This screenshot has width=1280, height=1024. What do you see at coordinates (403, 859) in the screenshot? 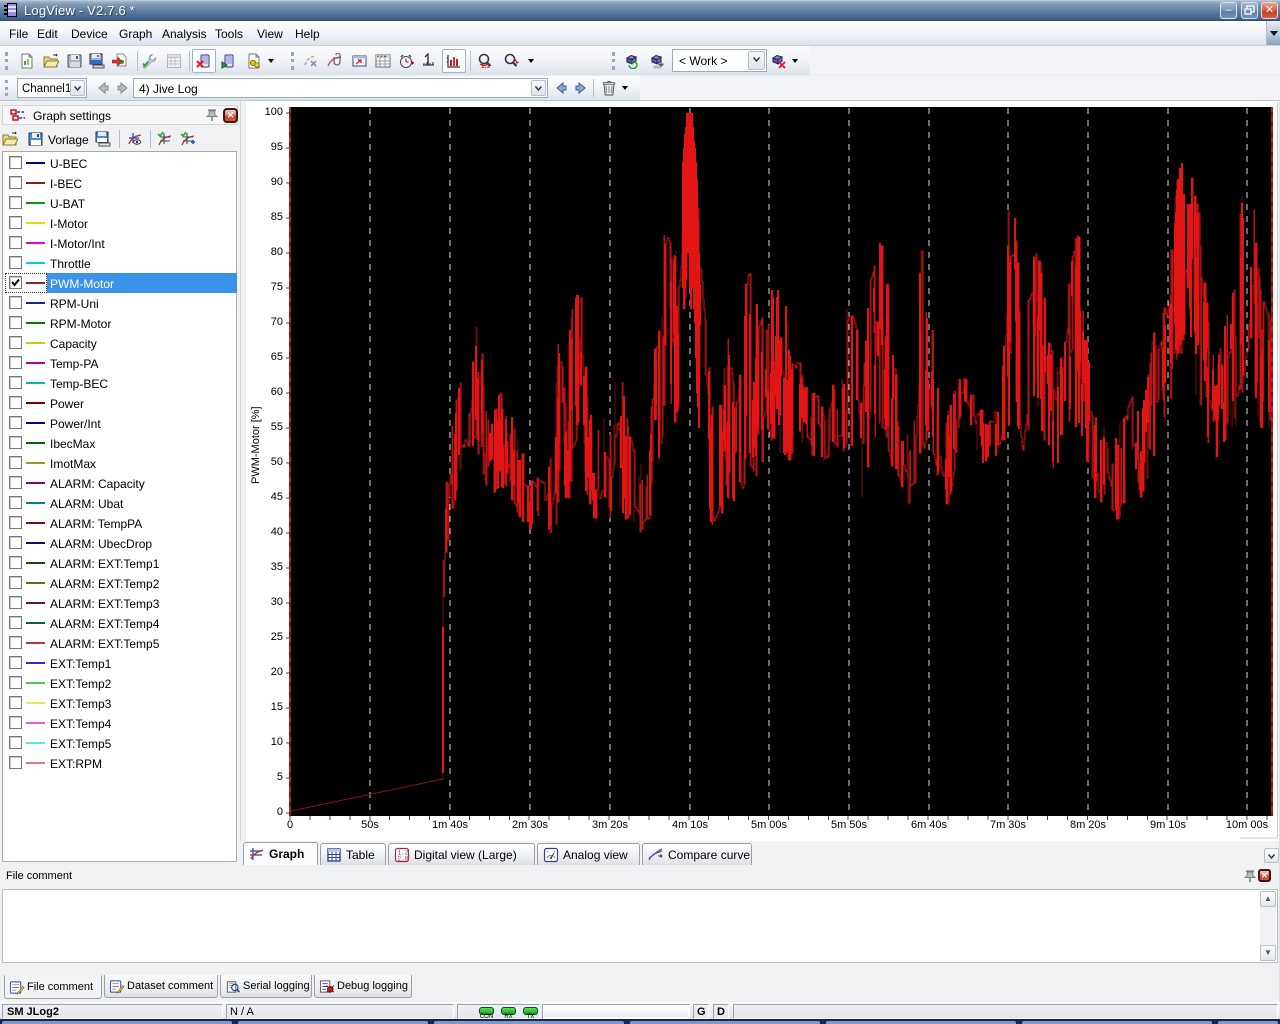
I see `svg-text: 2.8` at bounding box center [403, 859].